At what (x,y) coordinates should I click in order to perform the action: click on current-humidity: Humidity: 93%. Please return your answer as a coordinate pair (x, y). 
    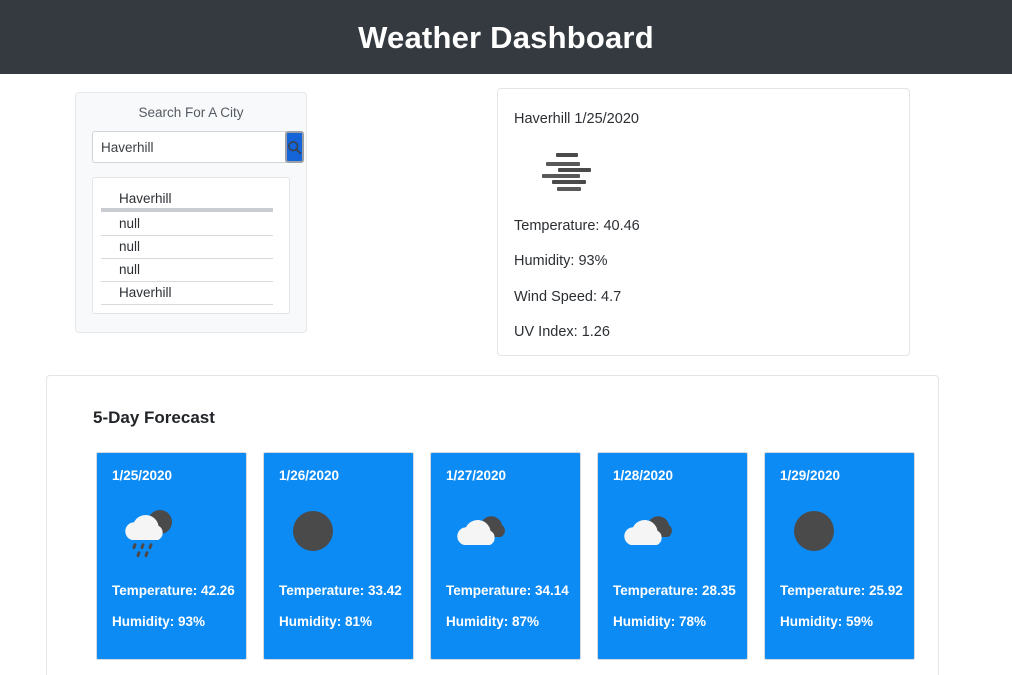
    Looking at the image, I should click on (561, 261).